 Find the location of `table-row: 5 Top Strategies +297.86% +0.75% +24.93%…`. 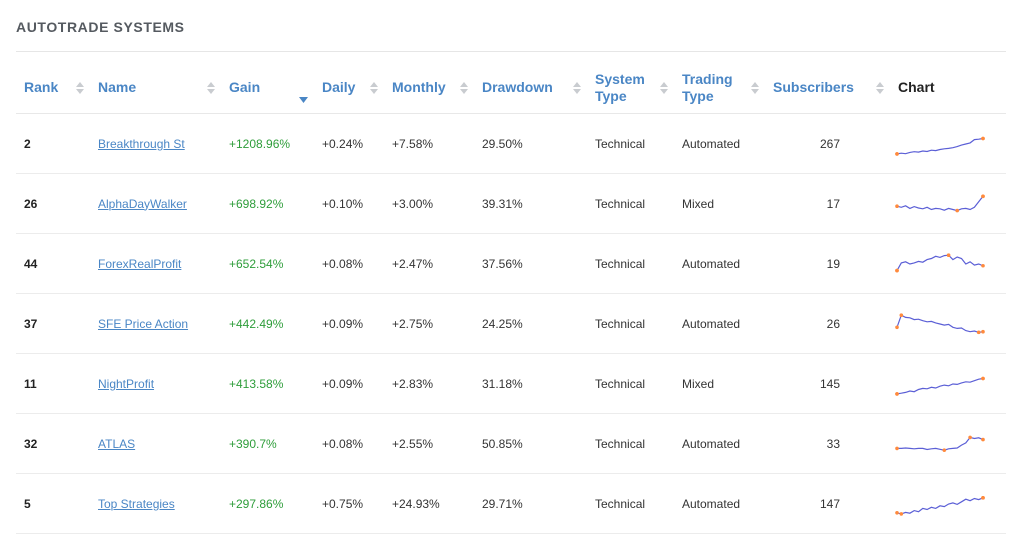

table-row: 5 Top Strategies +297.86% +0.75% +24.93%… is located at coordinates (511, 503).